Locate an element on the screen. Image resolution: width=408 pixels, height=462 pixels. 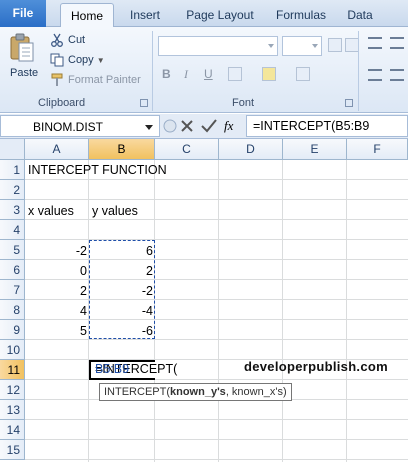
enter-checkmark-icon is located at coordinates (209, 126).